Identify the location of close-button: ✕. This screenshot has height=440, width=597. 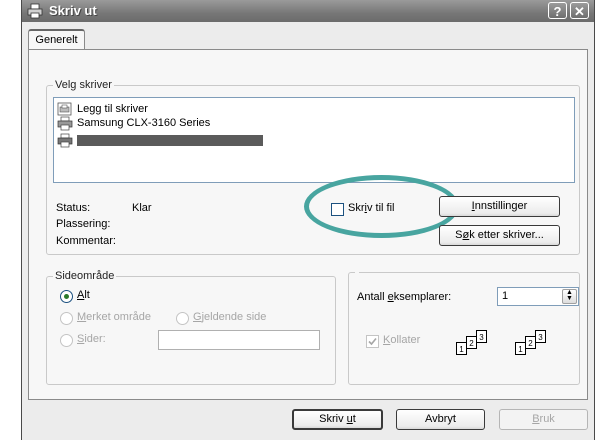
(579, 10).